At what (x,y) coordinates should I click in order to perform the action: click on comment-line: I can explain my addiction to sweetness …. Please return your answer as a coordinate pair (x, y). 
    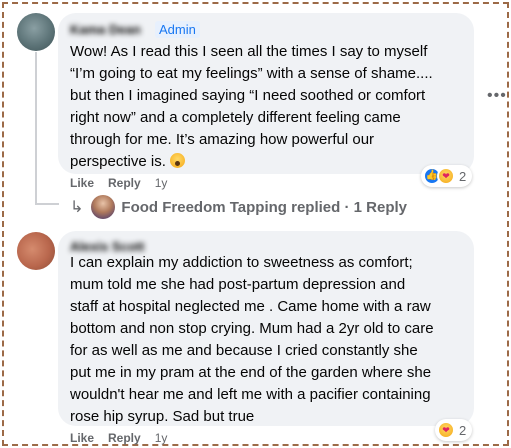
    Looking at the image, I should click on (241, 262).